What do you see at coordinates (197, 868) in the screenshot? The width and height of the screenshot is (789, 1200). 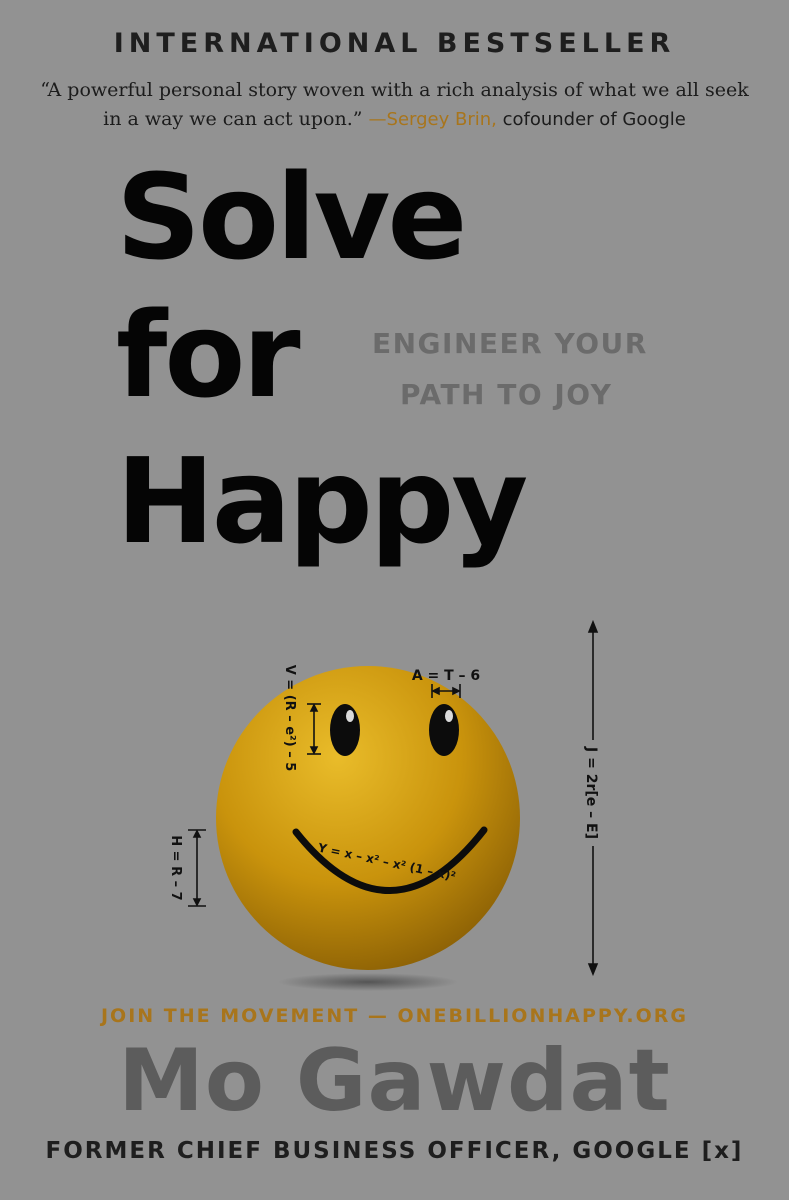 I see `smile-offset-dimension` at bounding box center [197, 868].